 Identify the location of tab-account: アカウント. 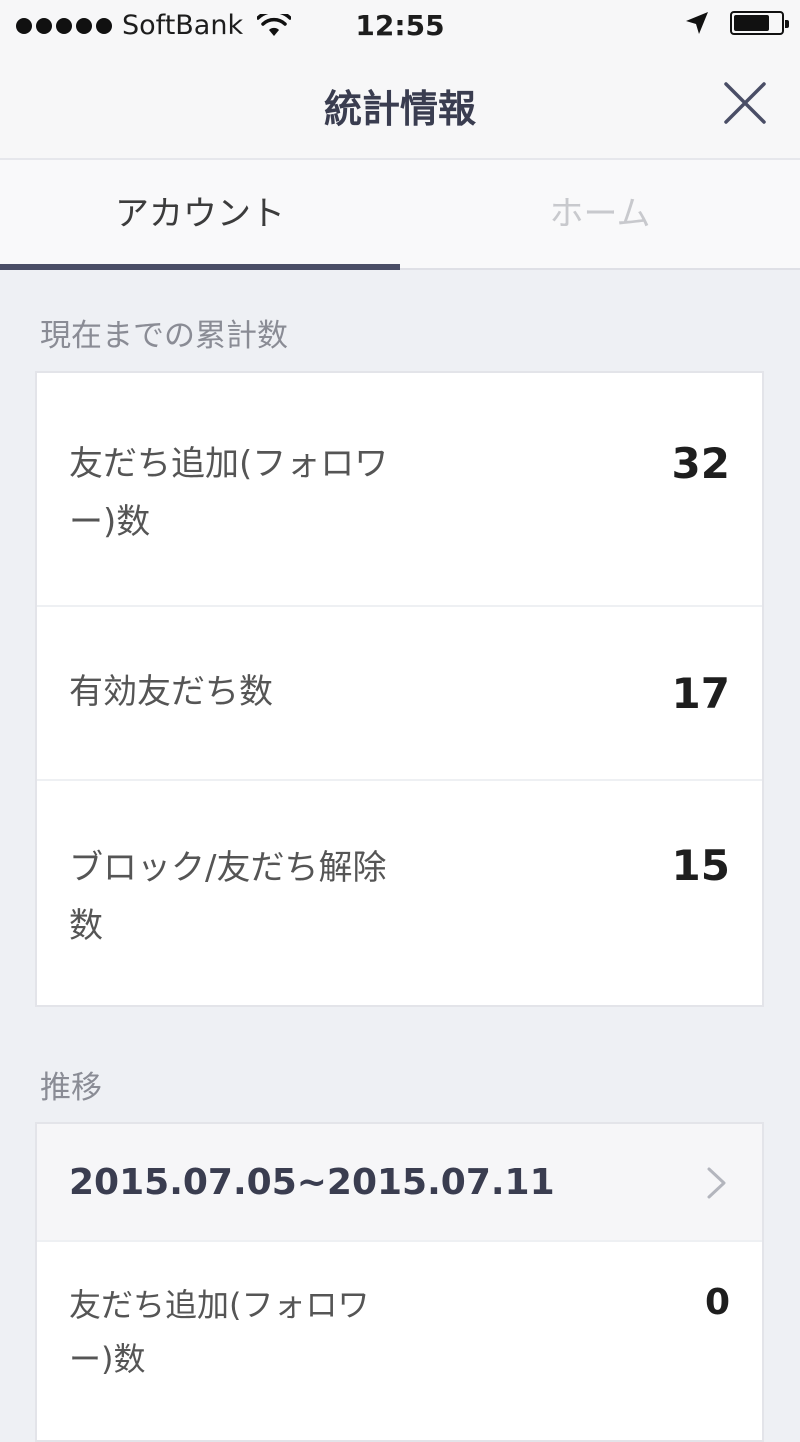
(200, 214).